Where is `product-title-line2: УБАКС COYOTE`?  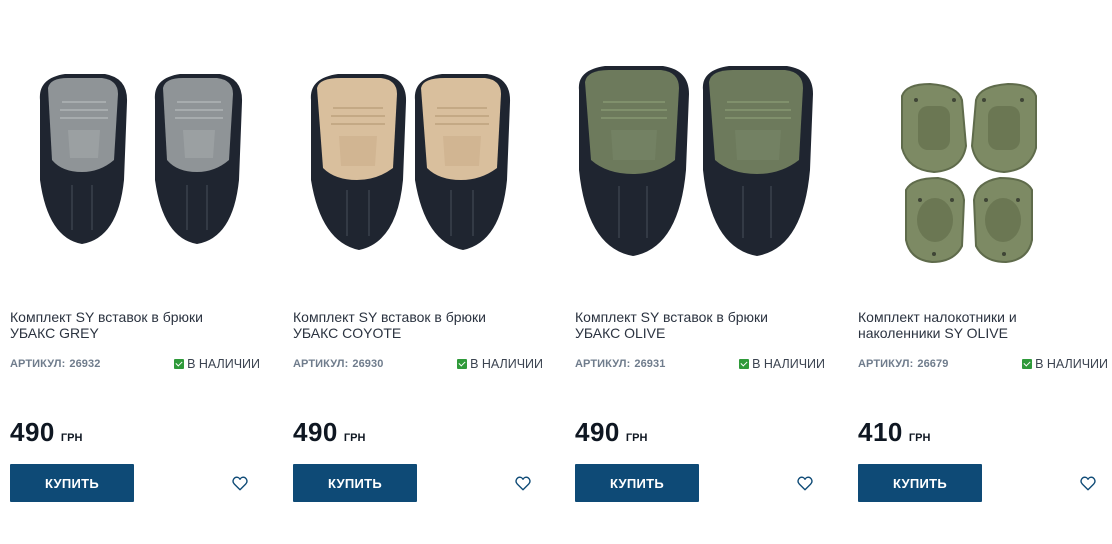
product-title-line2: УБАКС COYOTE is located at coordinates (347, 333).